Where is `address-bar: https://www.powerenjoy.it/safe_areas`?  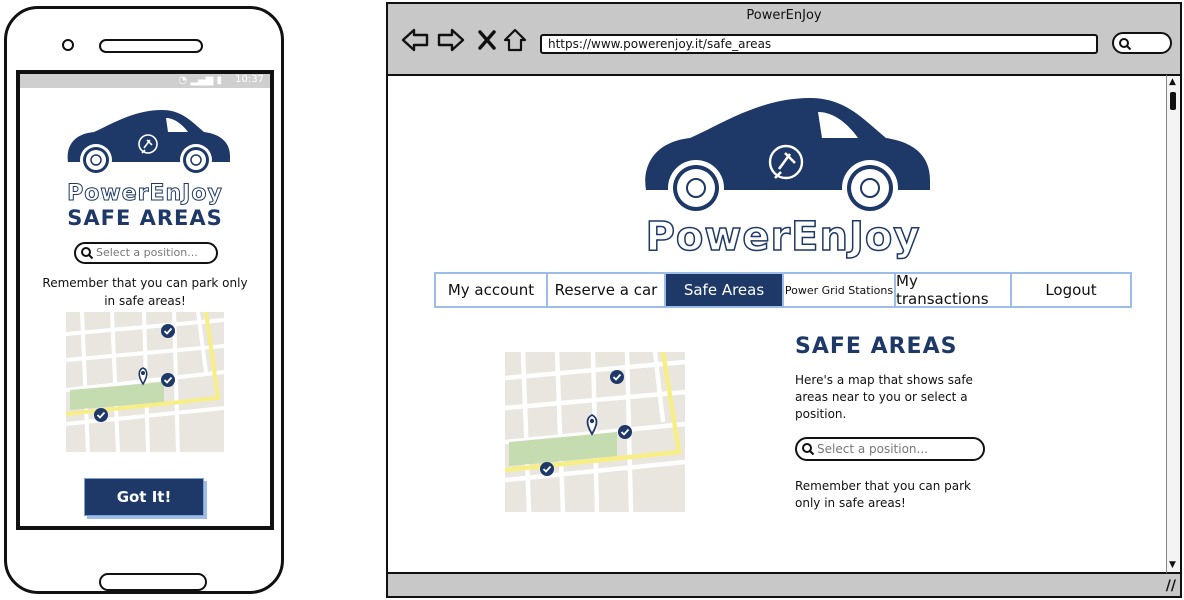 address-bar: https://www.powerenjoy.it/safe_areas is located at coordinates (819, 44).